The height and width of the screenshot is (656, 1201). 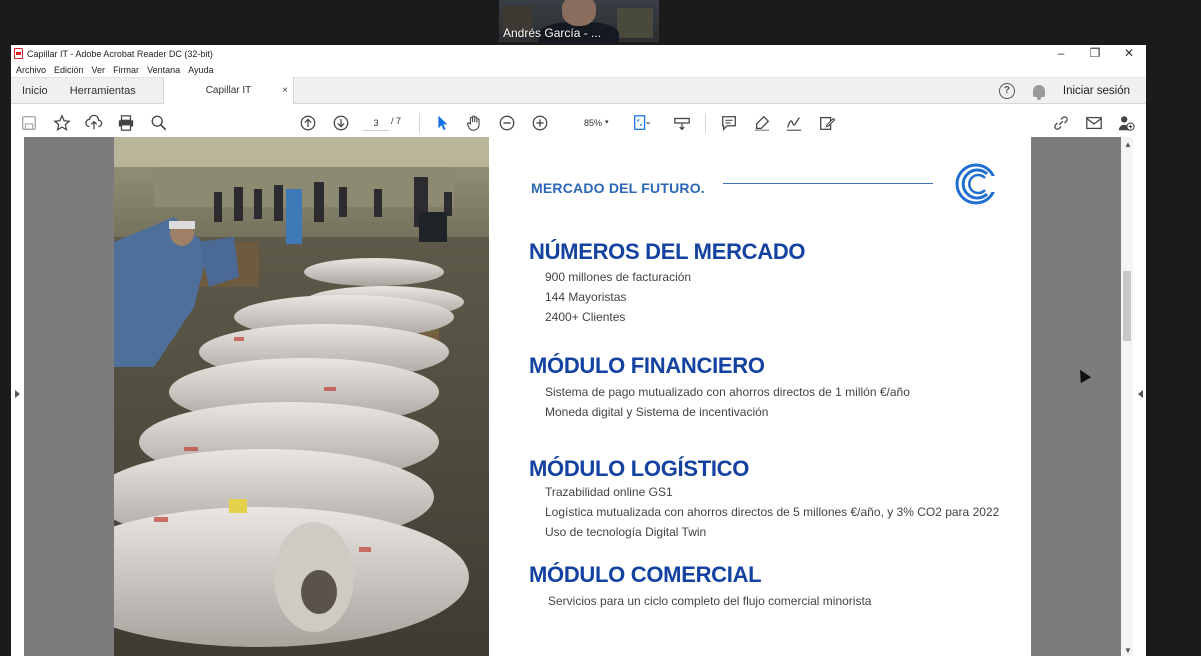 I want to click on tab-close-icon: ×, so click(x=285, y=90).